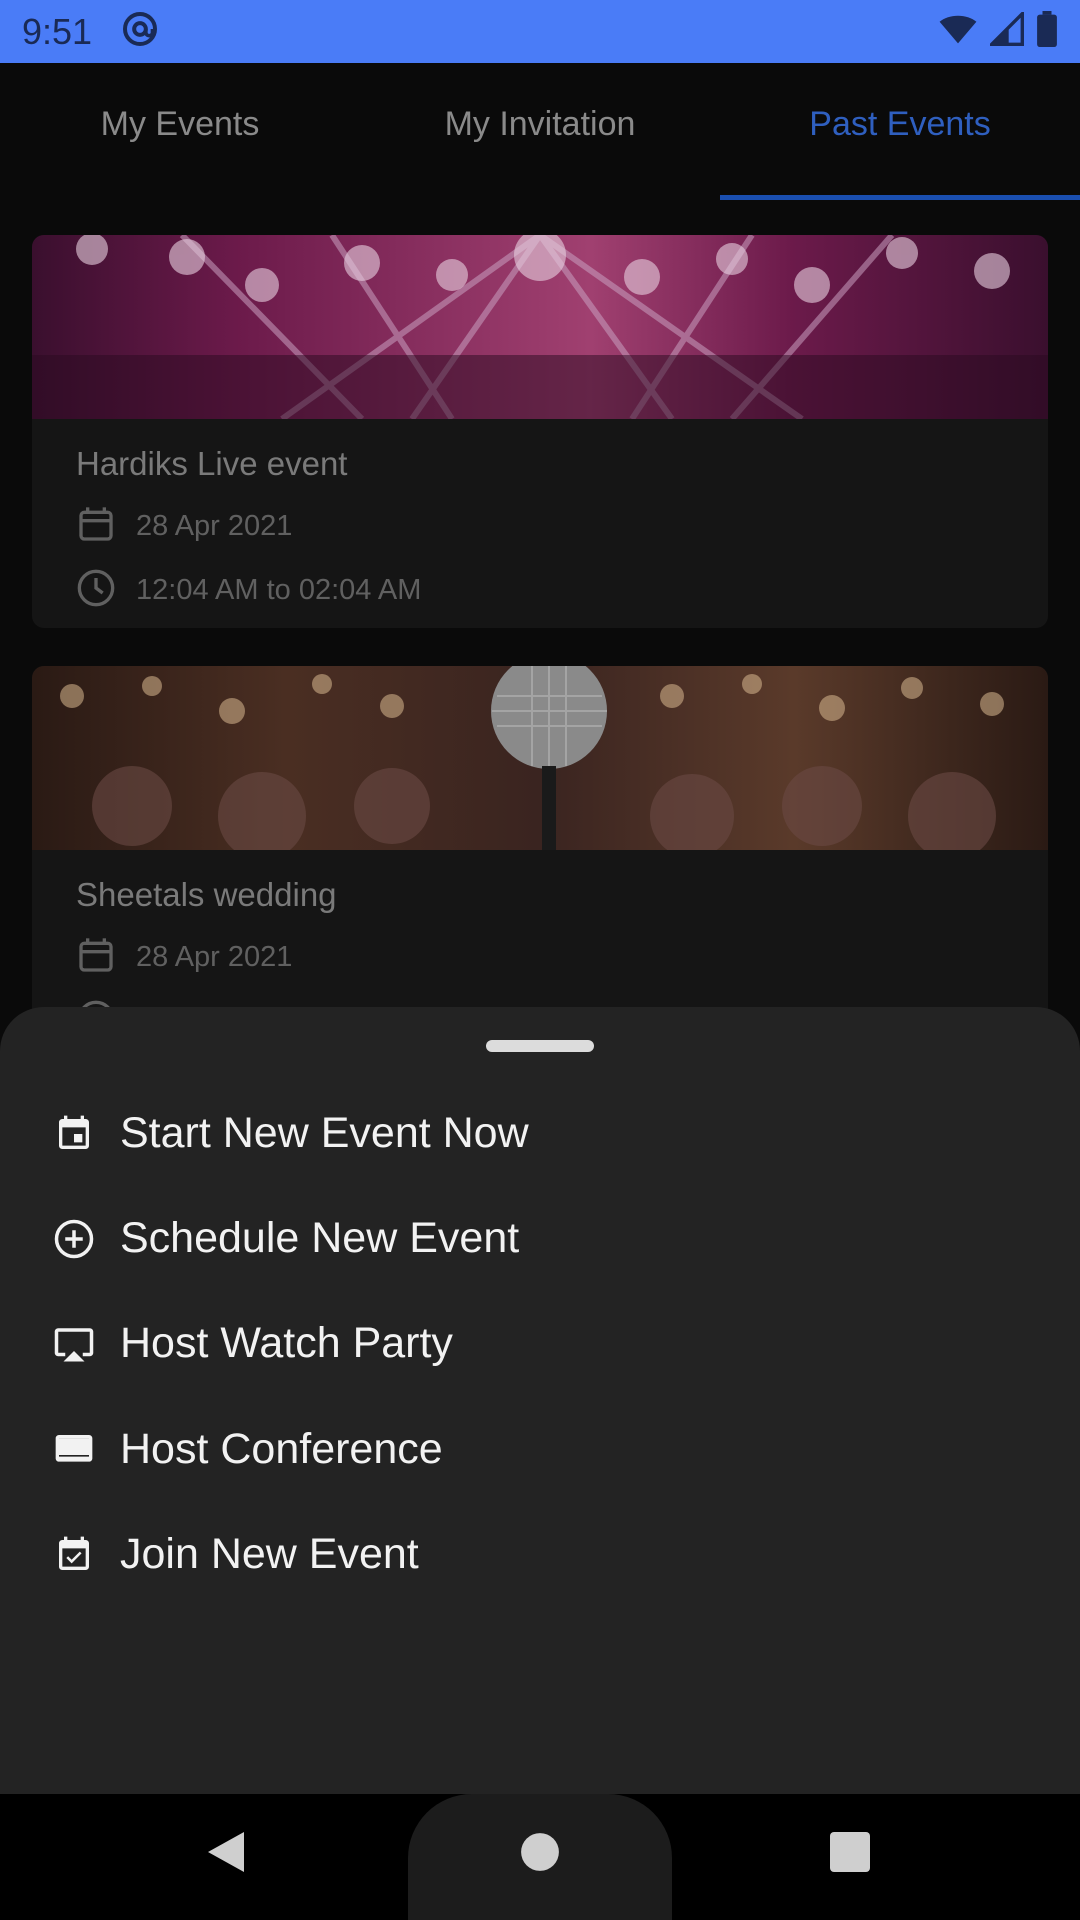 Image resolution: width=1080 pixels, height=1920 pixels. Describe the element at coordinates (540, 1852) in the screenshot. I see `home-icon` at that location.